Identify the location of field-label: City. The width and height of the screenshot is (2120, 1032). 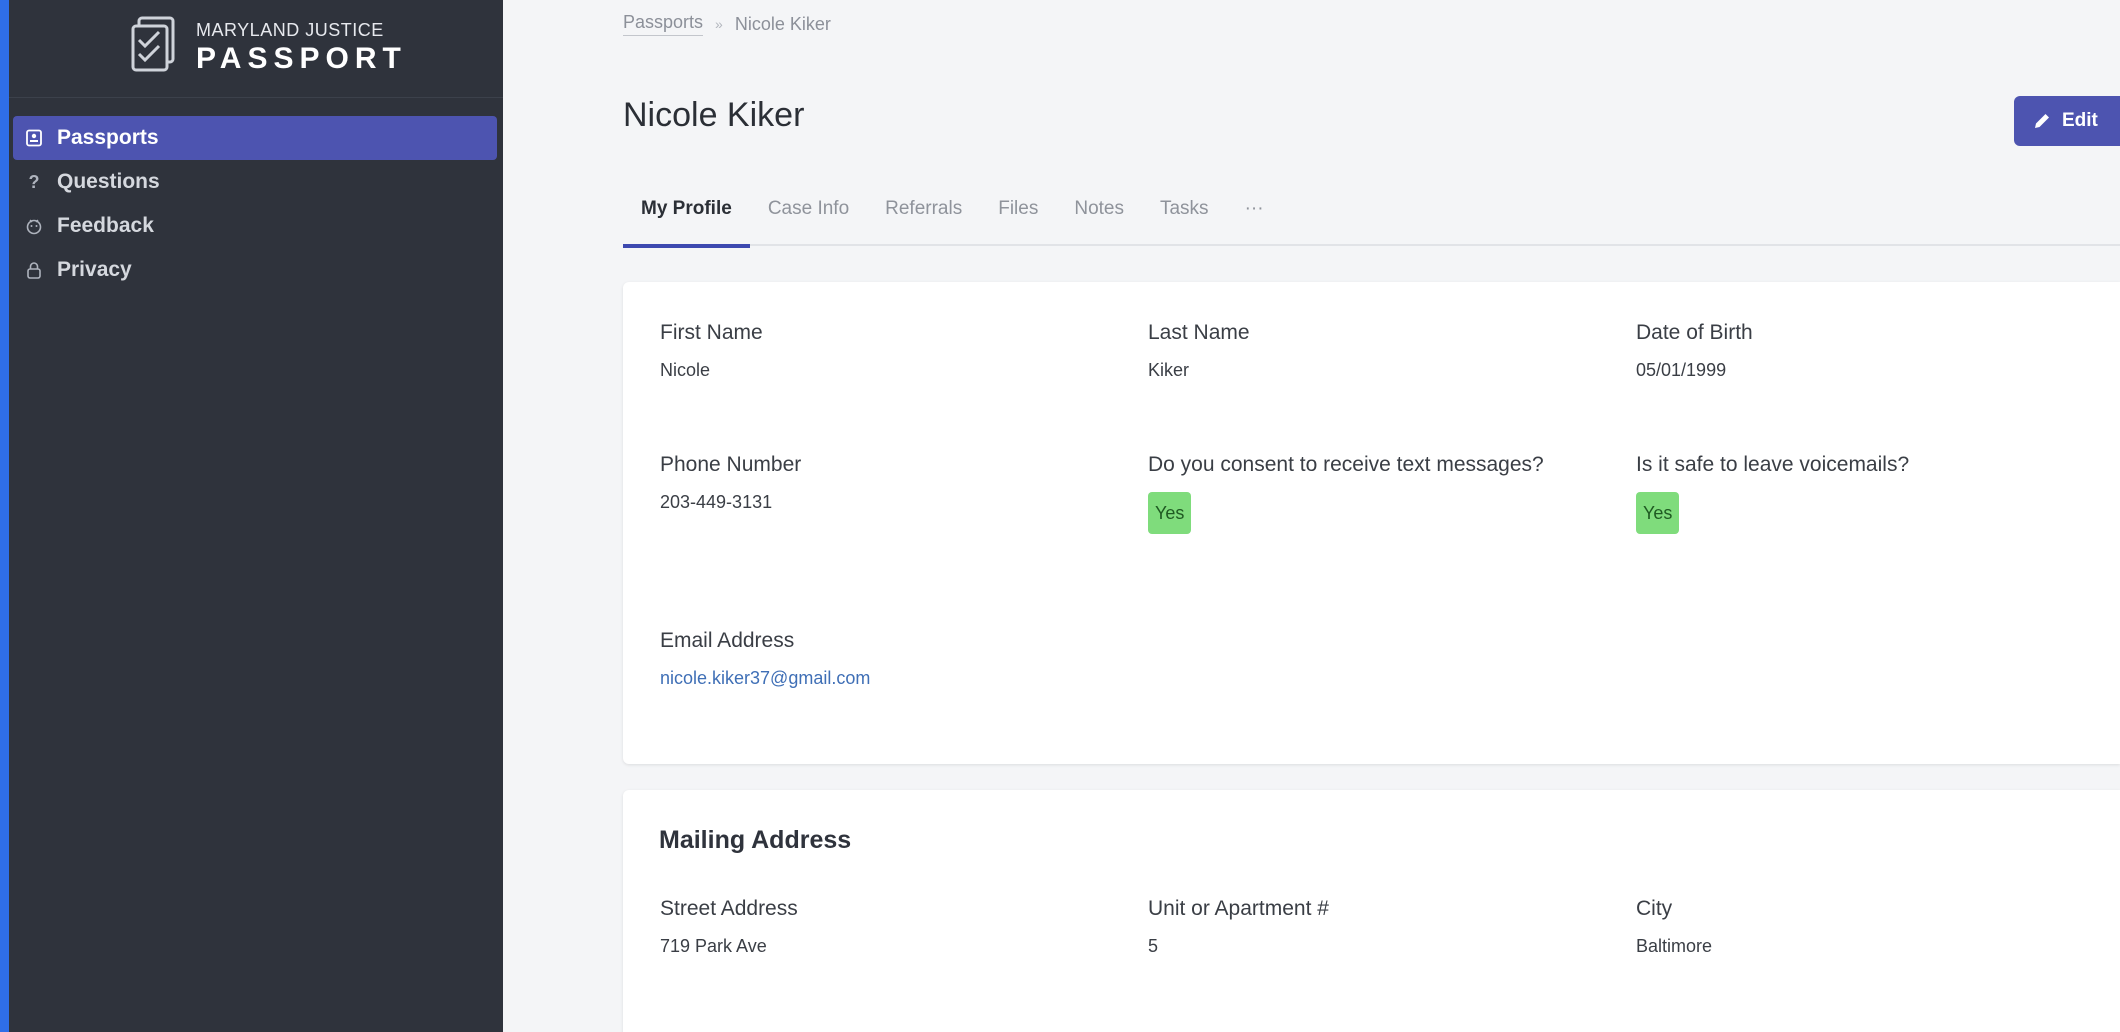
(1654, 908).